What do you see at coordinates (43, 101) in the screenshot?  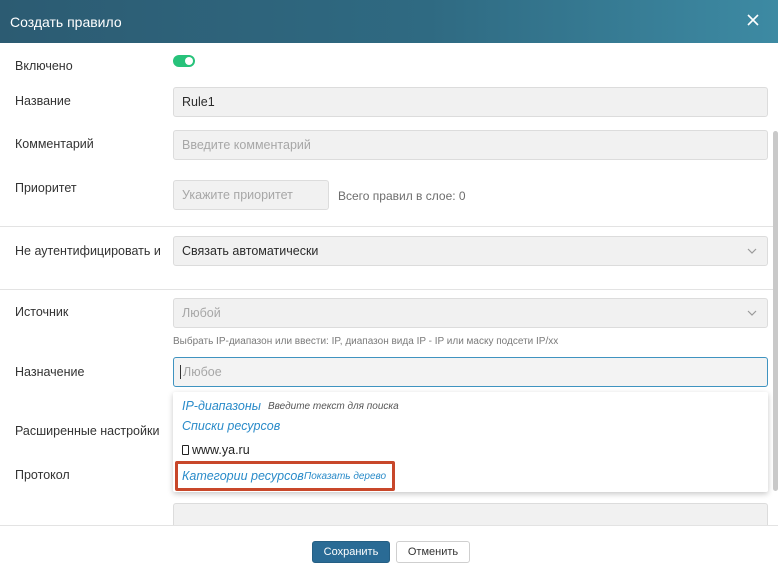 I see `name-label: Название` at bounding box center [43, 101].